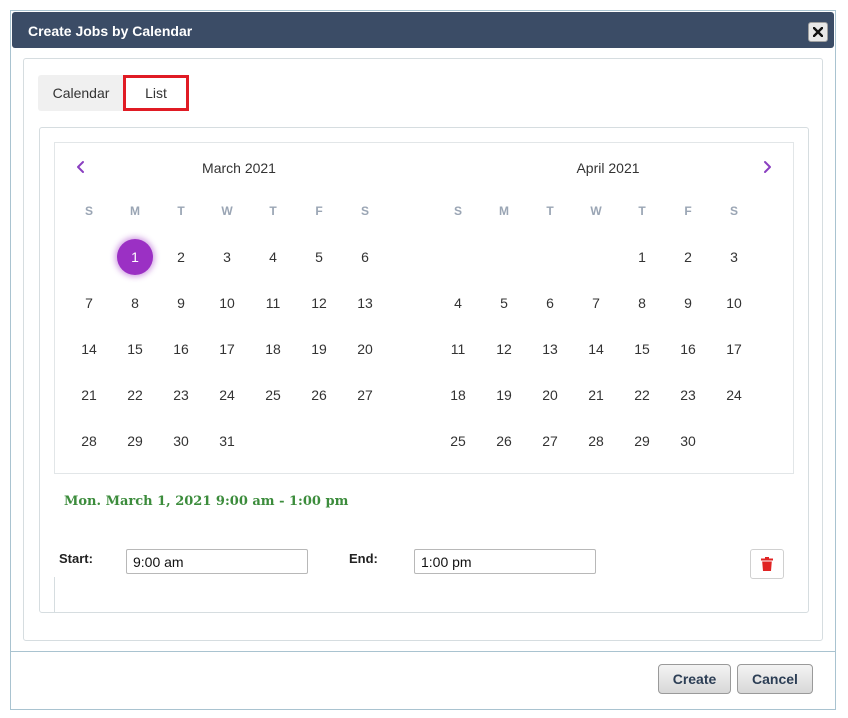  I want to click on create-button: Create, so click(694, 679).